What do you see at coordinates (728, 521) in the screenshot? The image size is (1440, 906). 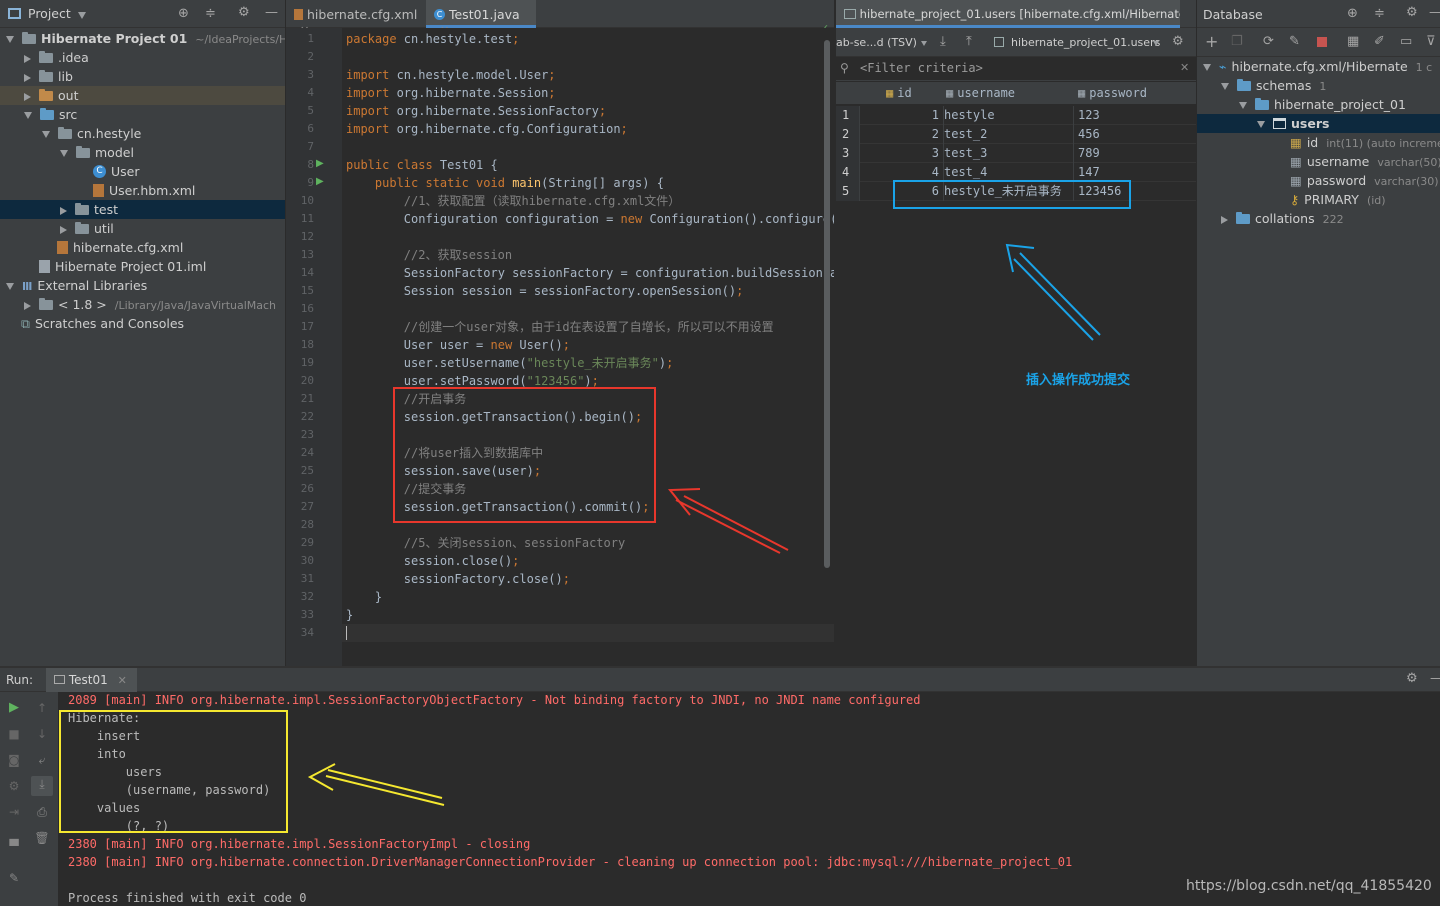 I see `red-arrow` at bounding box center [728, 521].